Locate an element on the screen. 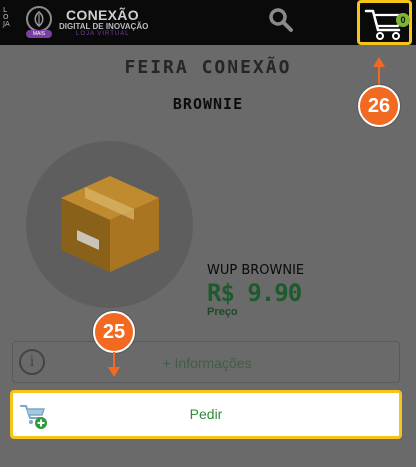 The width and height of the screenshot is (416, 467). cart-count-badge: 0 is located at coordinates (403, 20).